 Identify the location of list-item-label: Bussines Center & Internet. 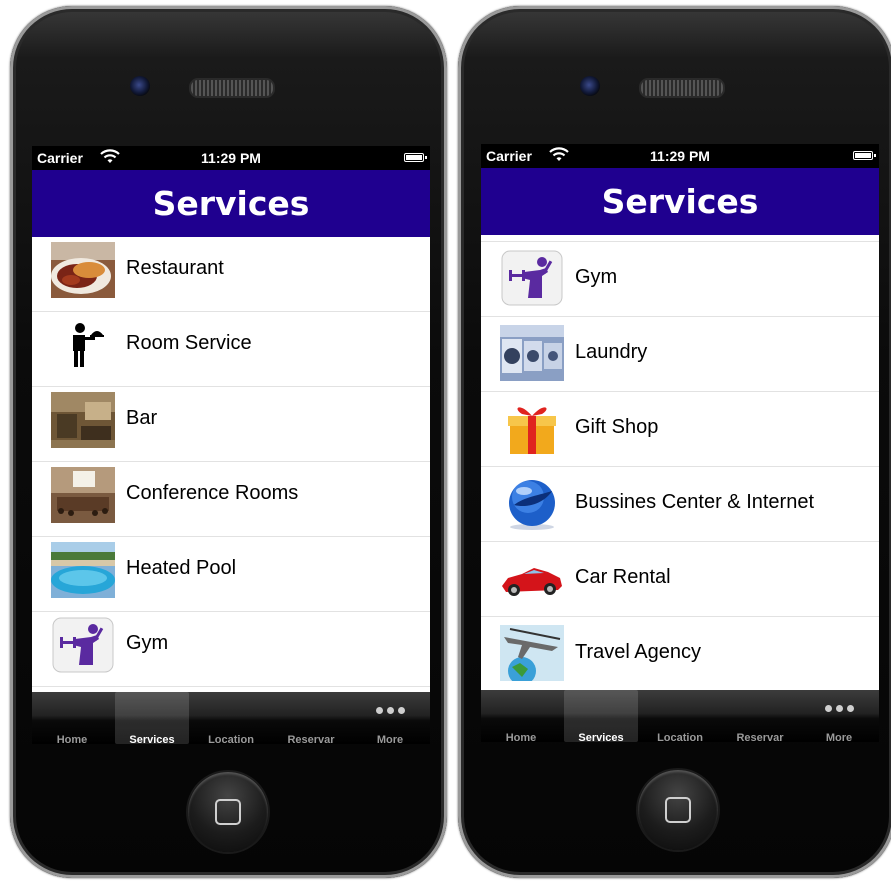
(695, 502).